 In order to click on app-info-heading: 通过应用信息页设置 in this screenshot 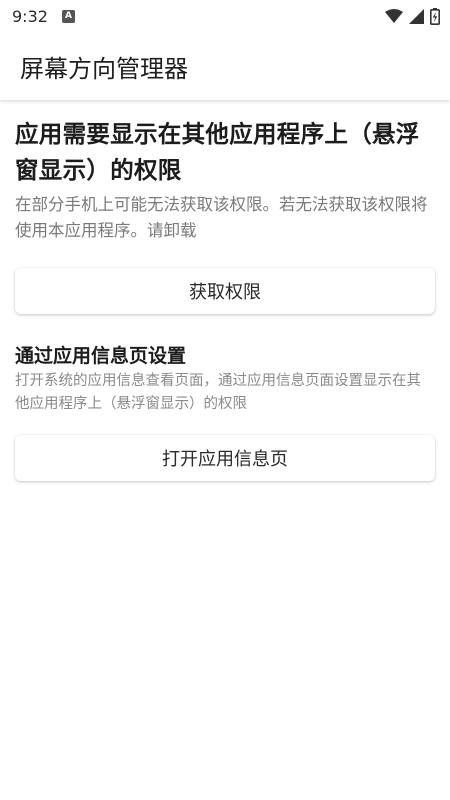, I will do `click(101, 356)`.